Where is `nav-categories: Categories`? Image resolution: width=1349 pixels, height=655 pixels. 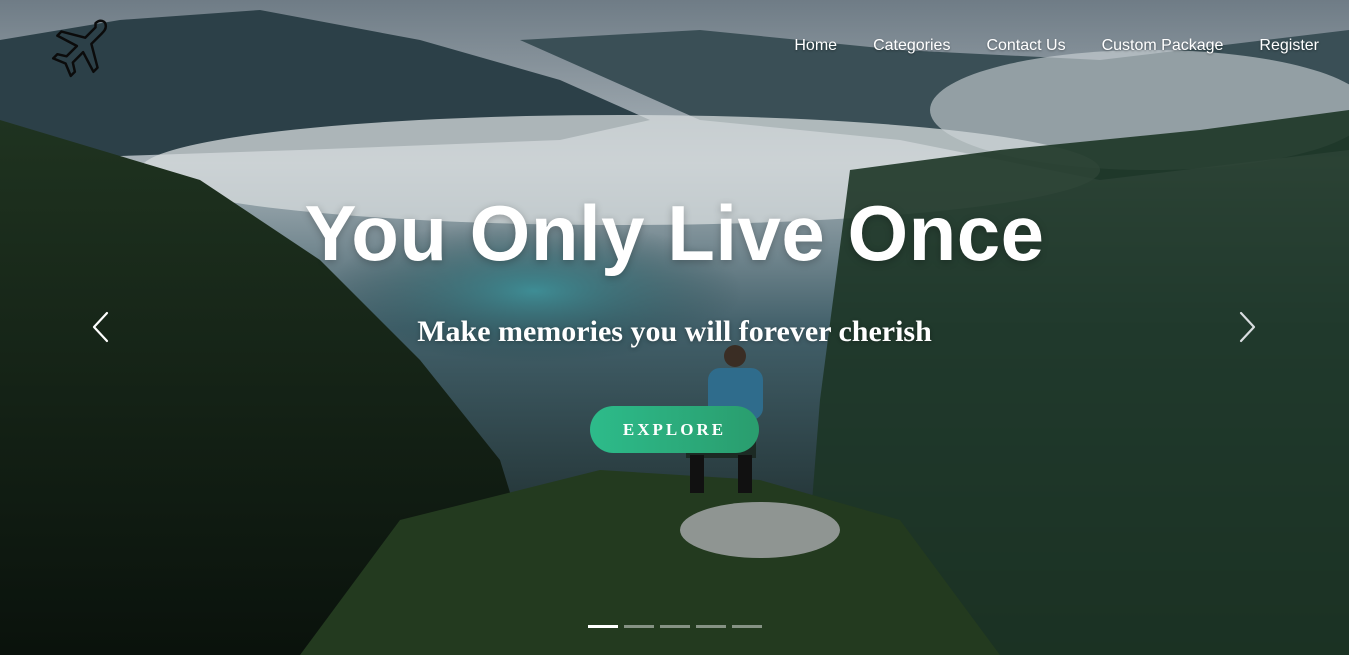
nav-categories: Categories is located at coordinates (911, 46).